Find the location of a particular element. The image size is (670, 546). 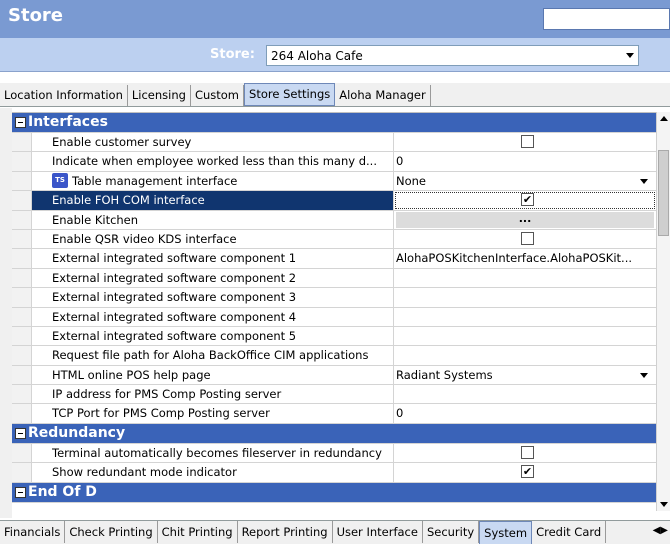

section-title: Redundancy is located at coordinates (77, 432).